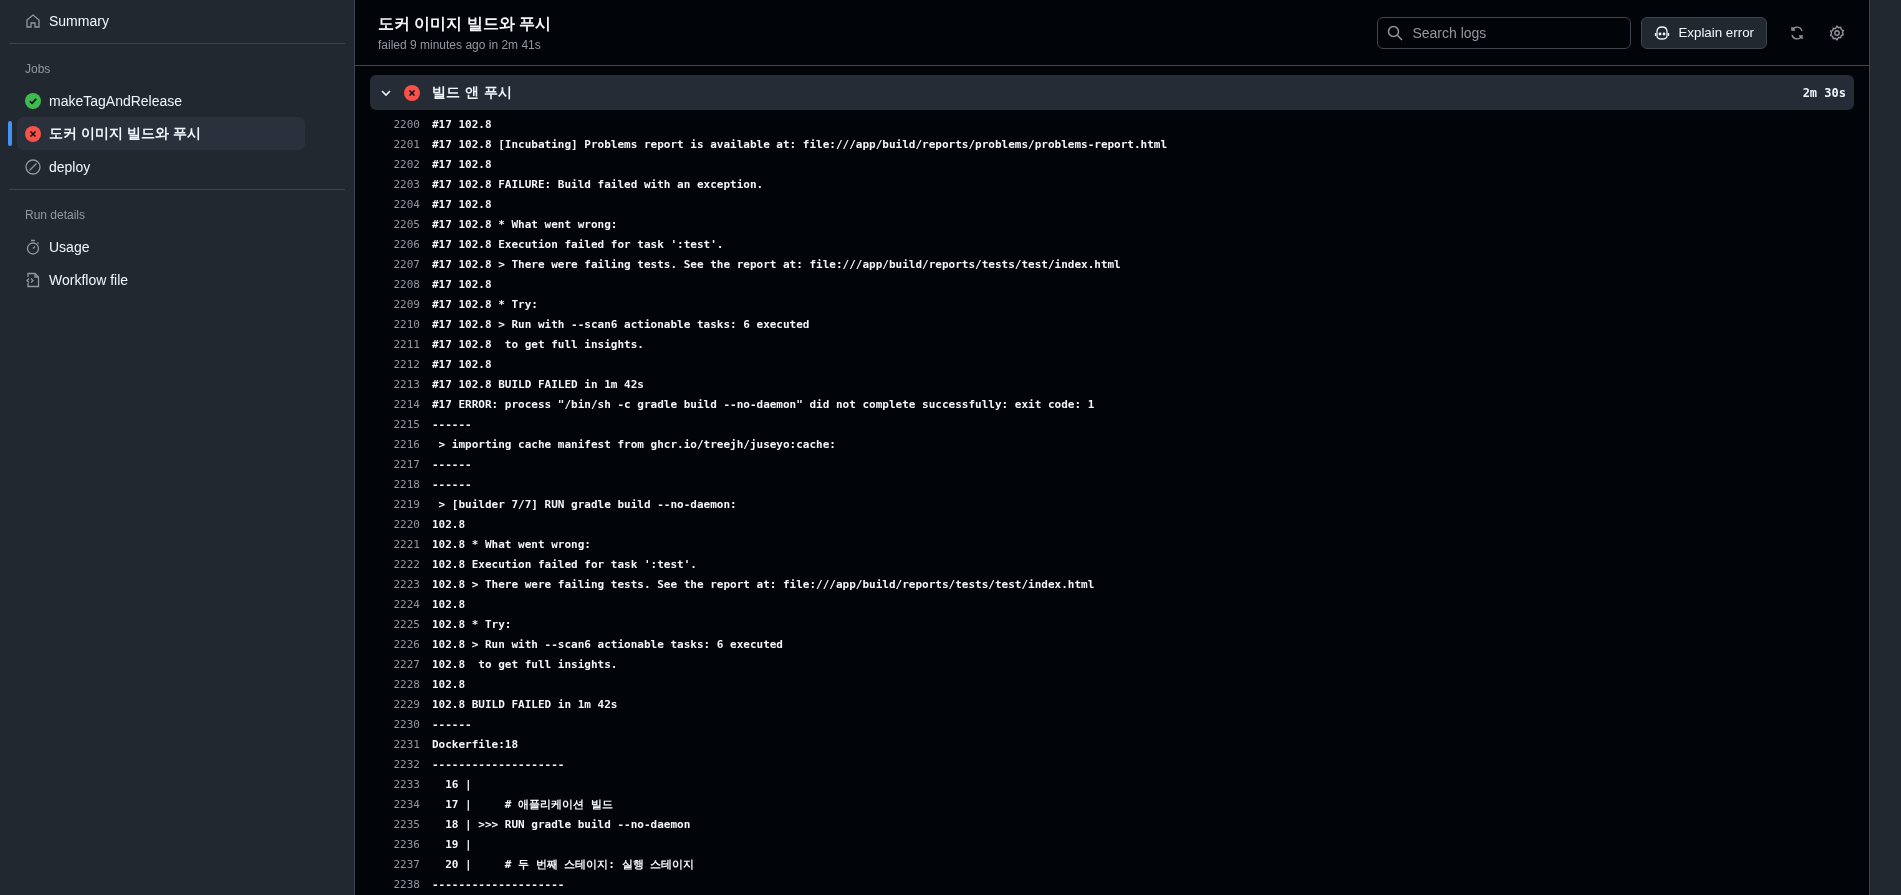 The image size is (1901, 895). I want to click on log-line: #17 102.8 Execution failed for task ':test'., so click(578, 245).